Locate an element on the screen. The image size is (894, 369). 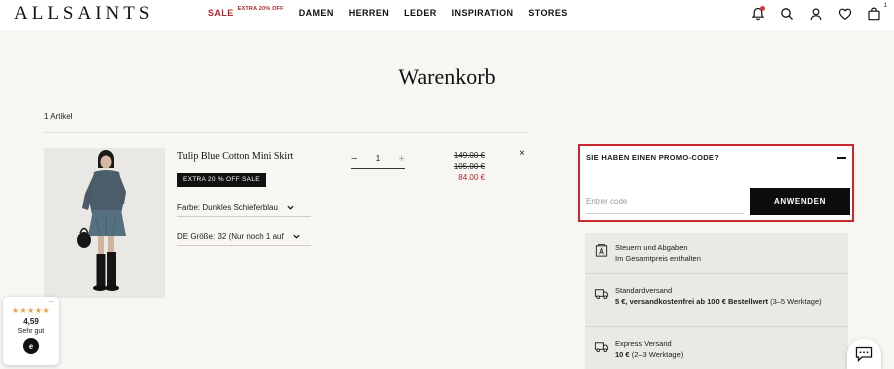
quantity-stepper: − 1 + is located at coordinates (378, 159).